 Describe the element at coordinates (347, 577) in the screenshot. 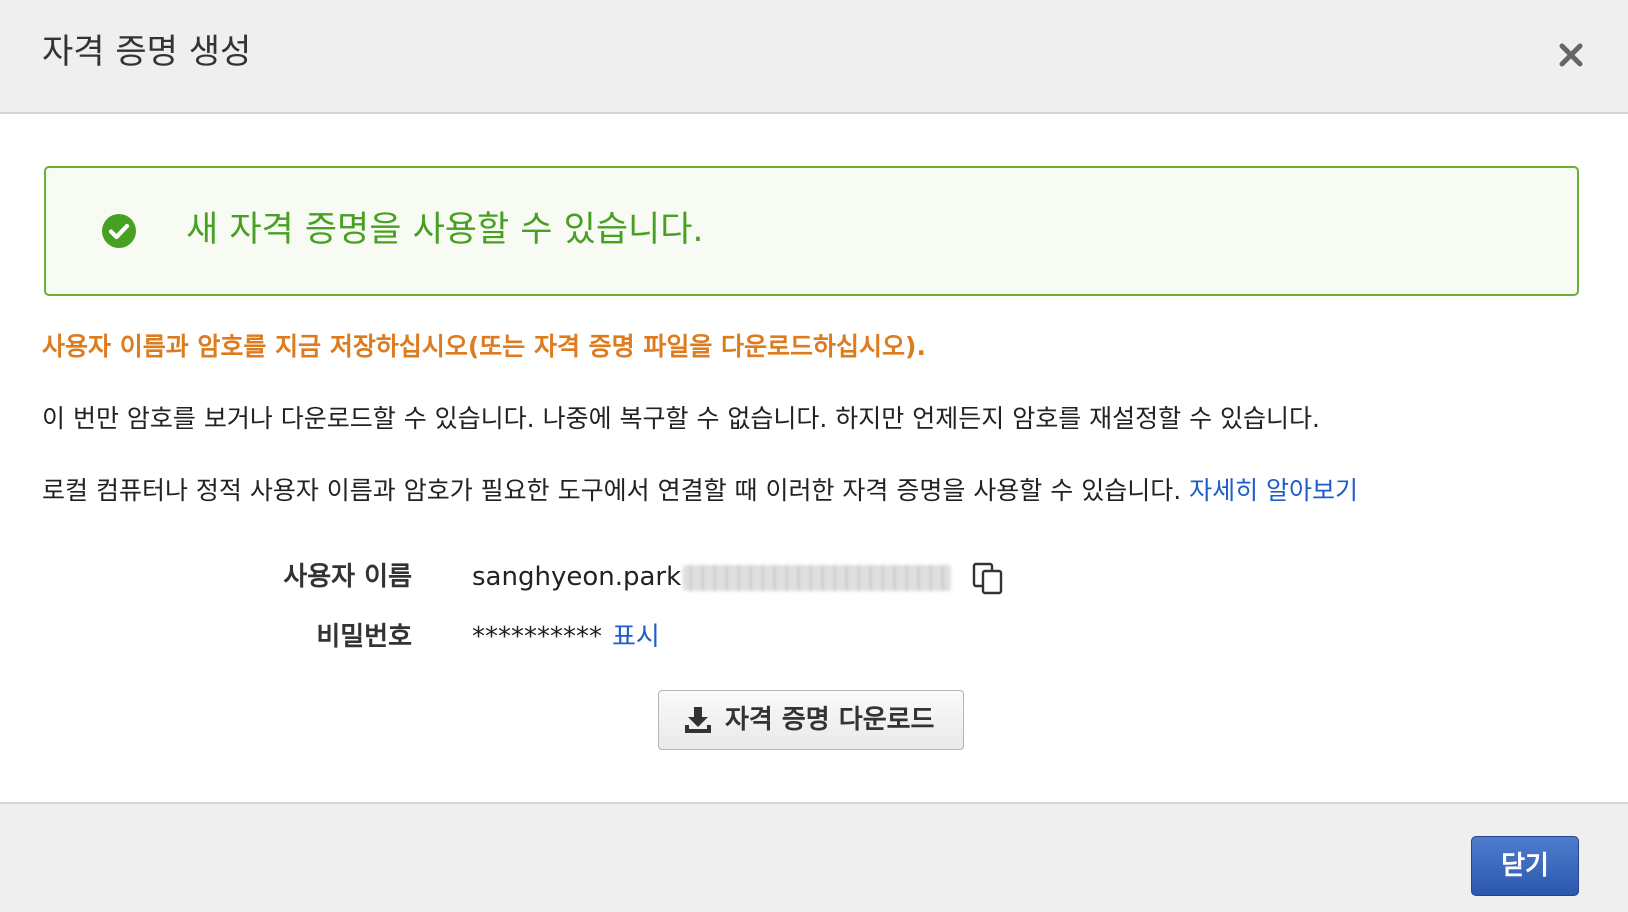

I see `username-label: 사용자 이름` at that location.